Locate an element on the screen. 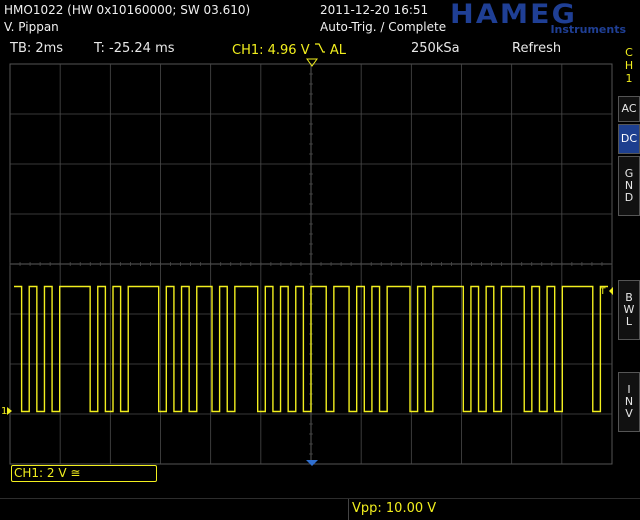 This screenshot has height=520, width=640. bwl-button: B W L is located at coordinates (629, 310).